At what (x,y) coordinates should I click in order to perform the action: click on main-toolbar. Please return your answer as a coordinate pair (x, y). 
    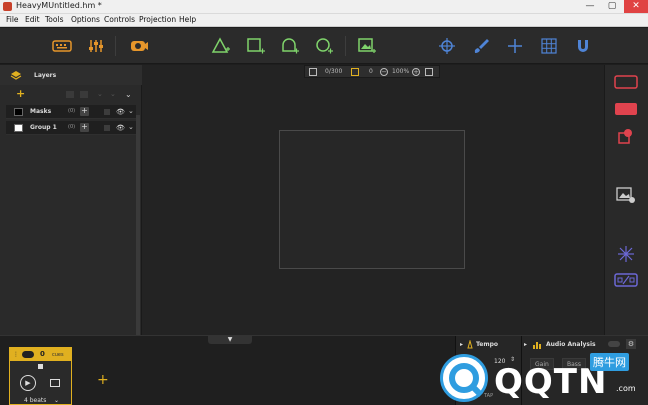
    Looking at the image, I should click on (324, 46).